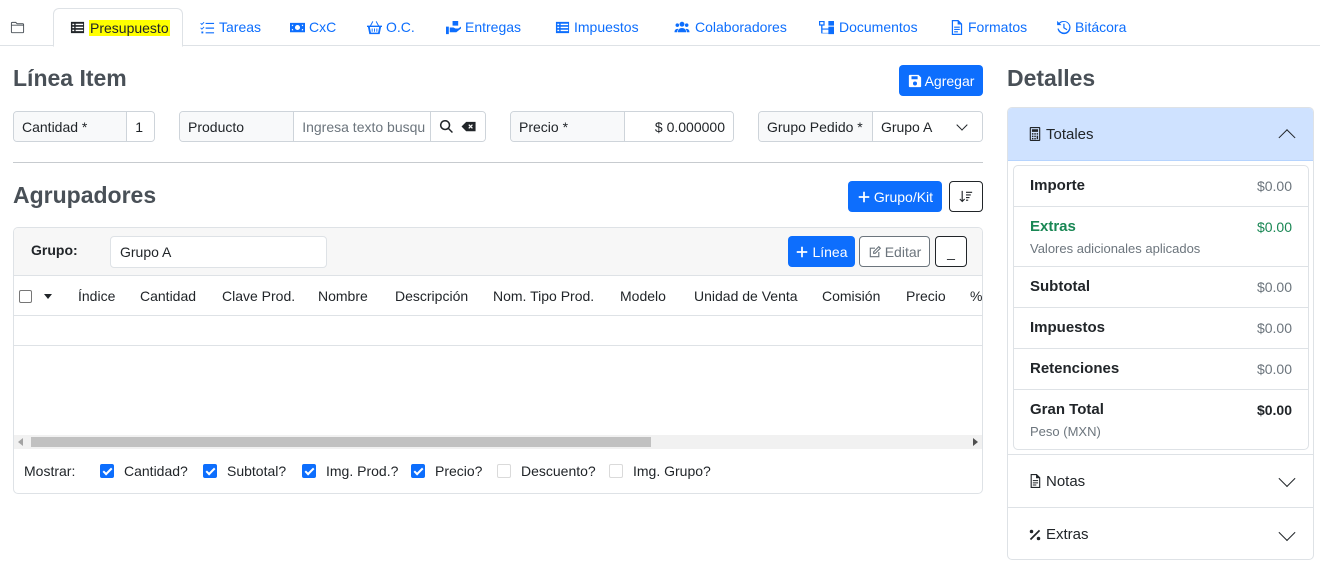  Describe the element at coordinates (741, 27) in the screenshot. I see `tab-label: Colaboradores` at that location.